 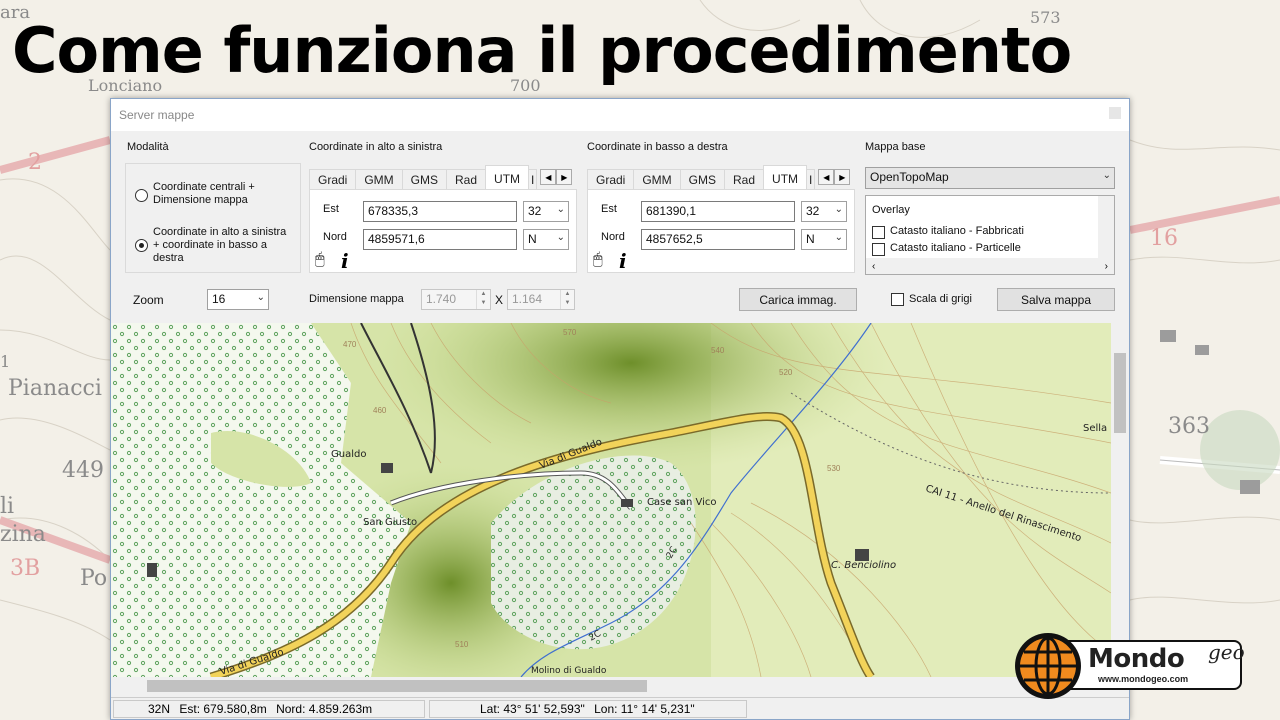 I want to click on top-left-tabs: Gradi GMM GMS Rad UTM I ◀ ▶, so click(x=441, y=177).